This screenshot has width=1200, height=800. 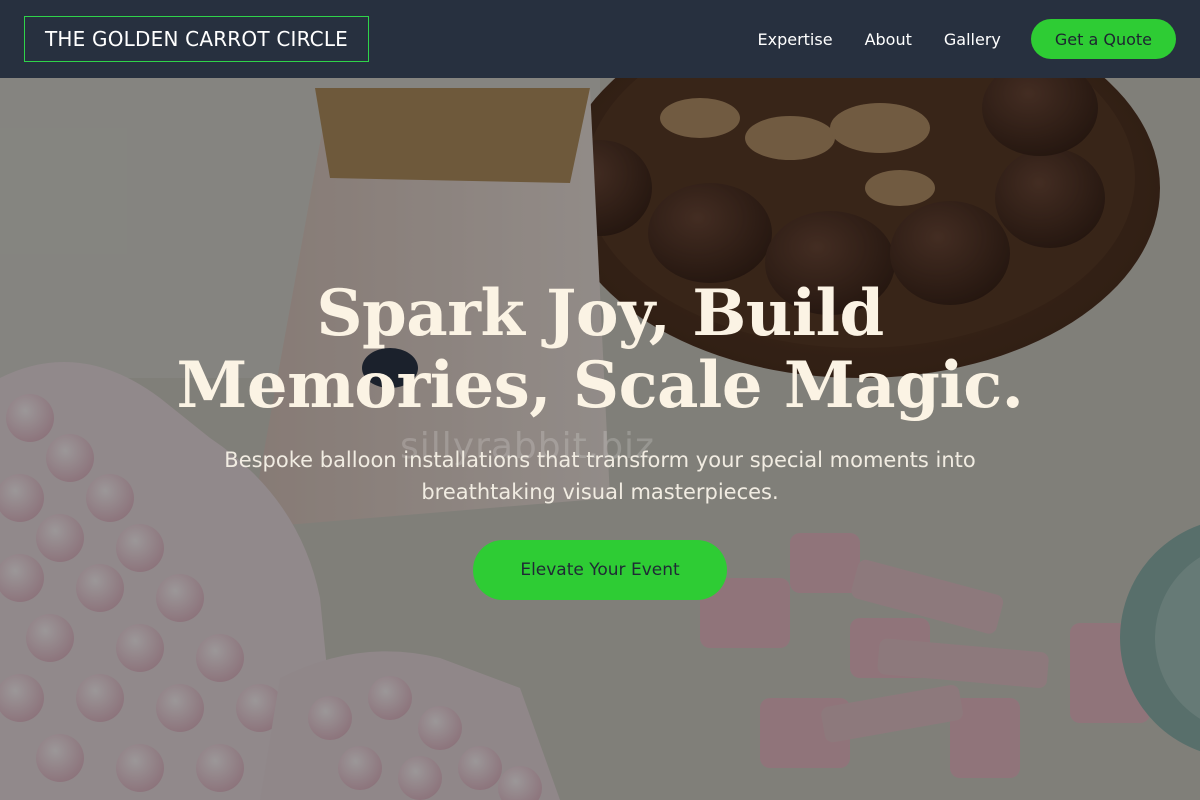 What do you see at coordinates (795, 39) in the screenshot?
I see `nav-link-expertise: Expertise` at bounding box center [795, 39].